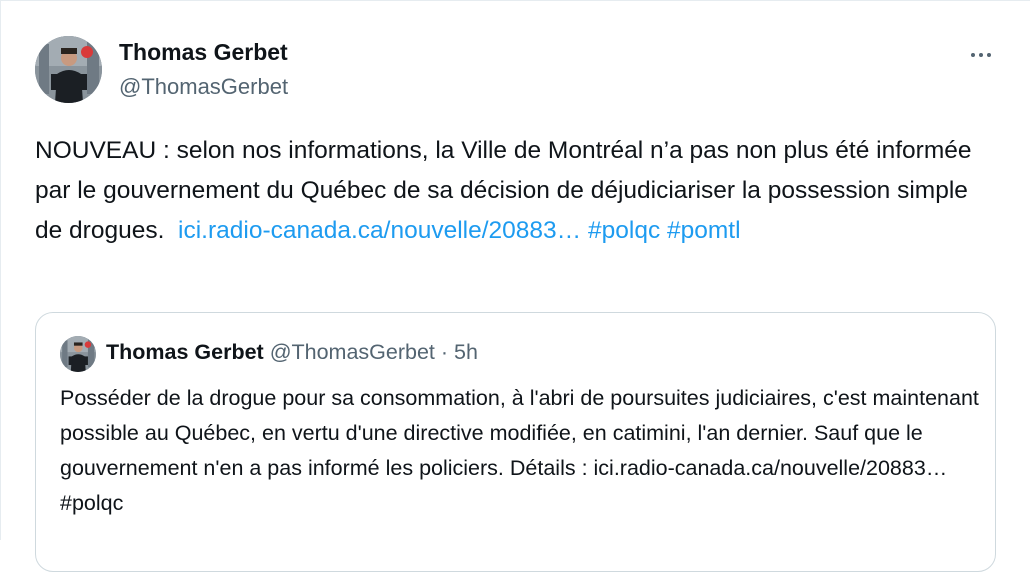 This screenshot has height=572, width=1030. Describe the element at coordinates (203, 87) in the screenshot. I see `author-handle: @ThomasGerbet` at that location.